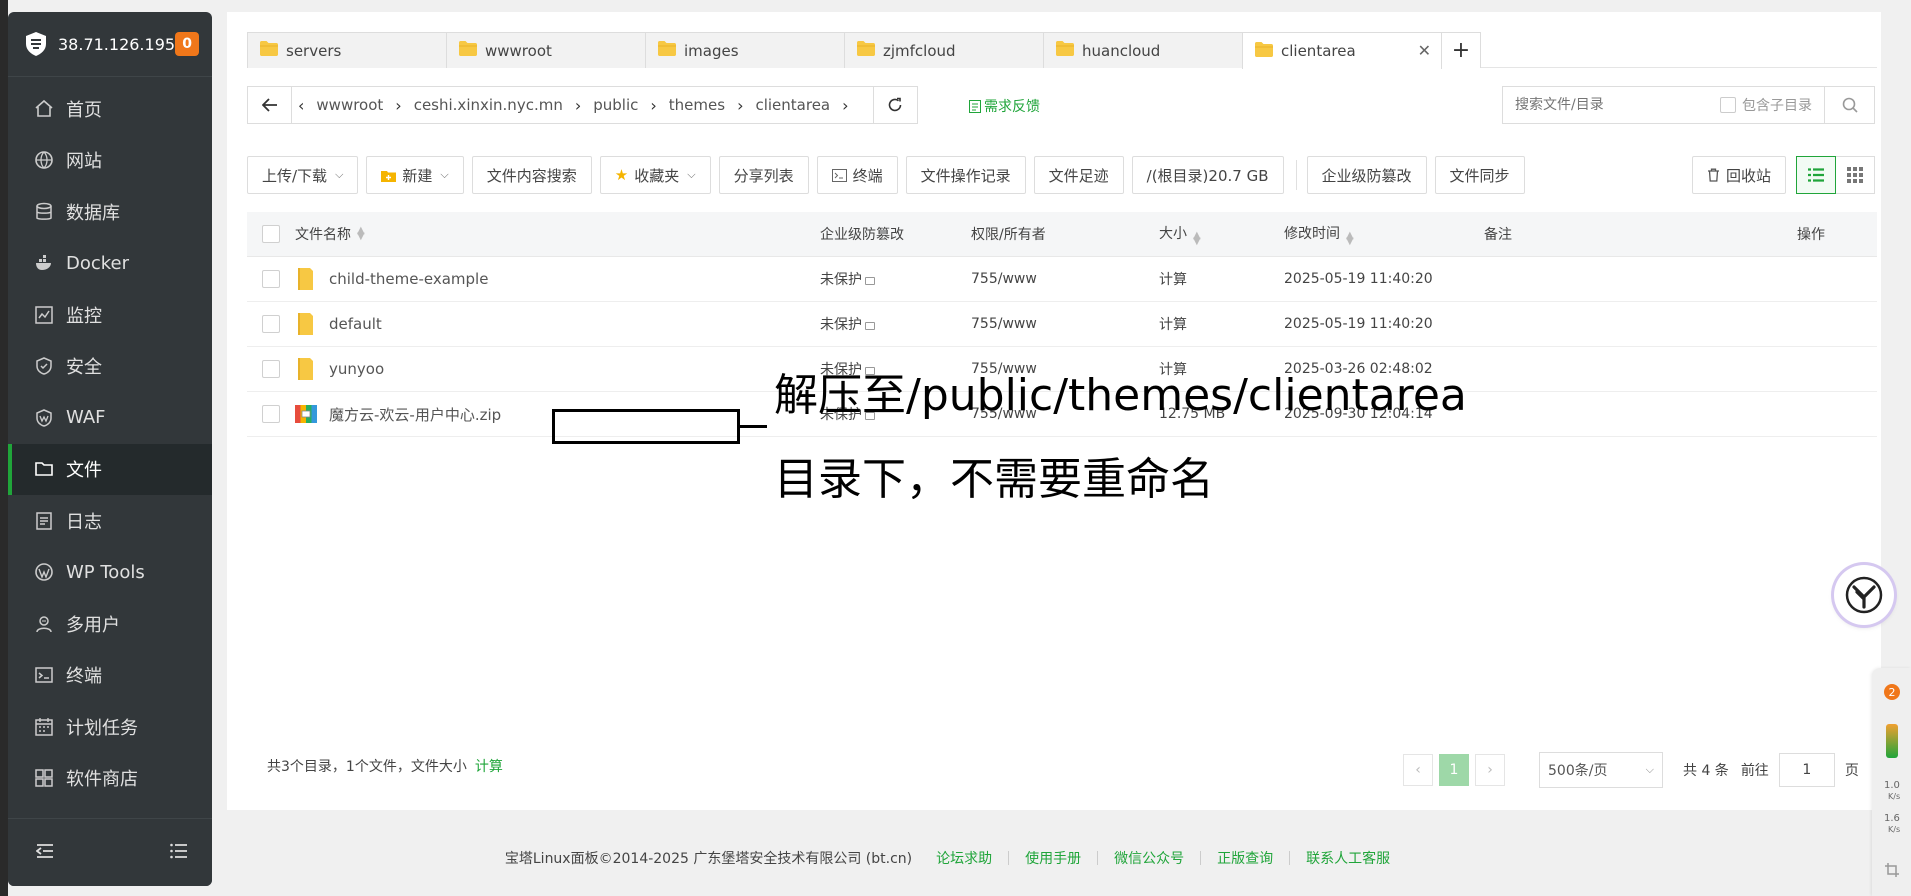  I want to click on favorites-button: ★ 收藏夹 ⌵, so click(655, 175).